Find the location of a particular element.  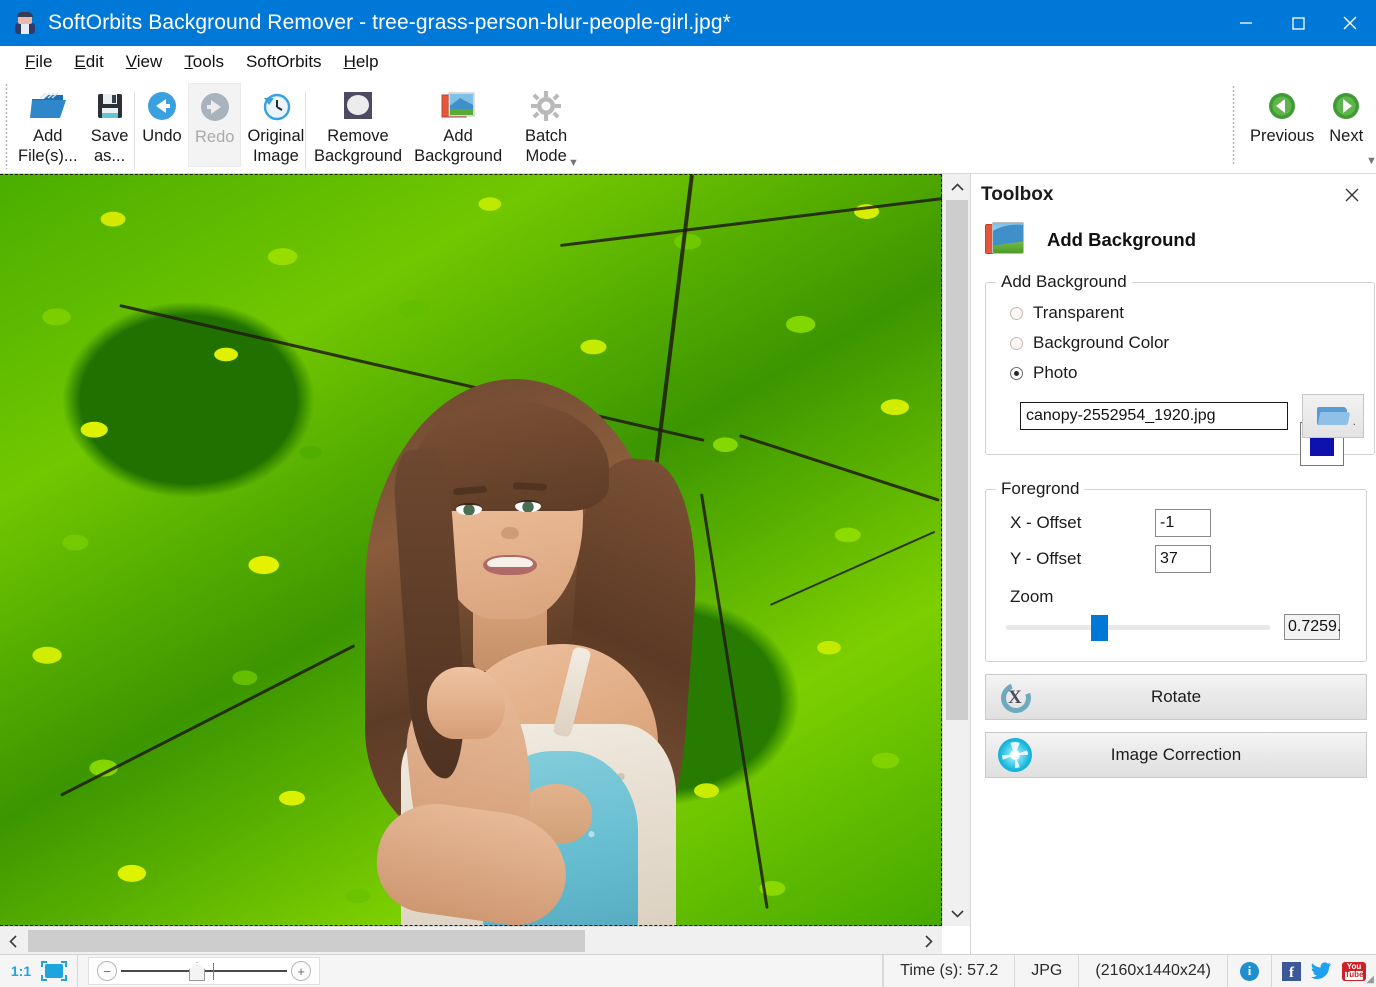

maximize-icon is located at coordinates (1298, 23).